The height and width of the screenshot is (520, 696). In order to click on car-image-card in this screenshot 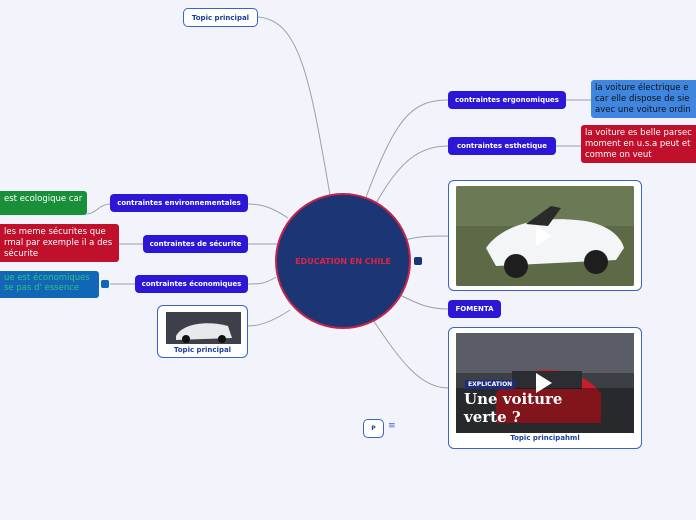, I will do `click(545, 235)`.